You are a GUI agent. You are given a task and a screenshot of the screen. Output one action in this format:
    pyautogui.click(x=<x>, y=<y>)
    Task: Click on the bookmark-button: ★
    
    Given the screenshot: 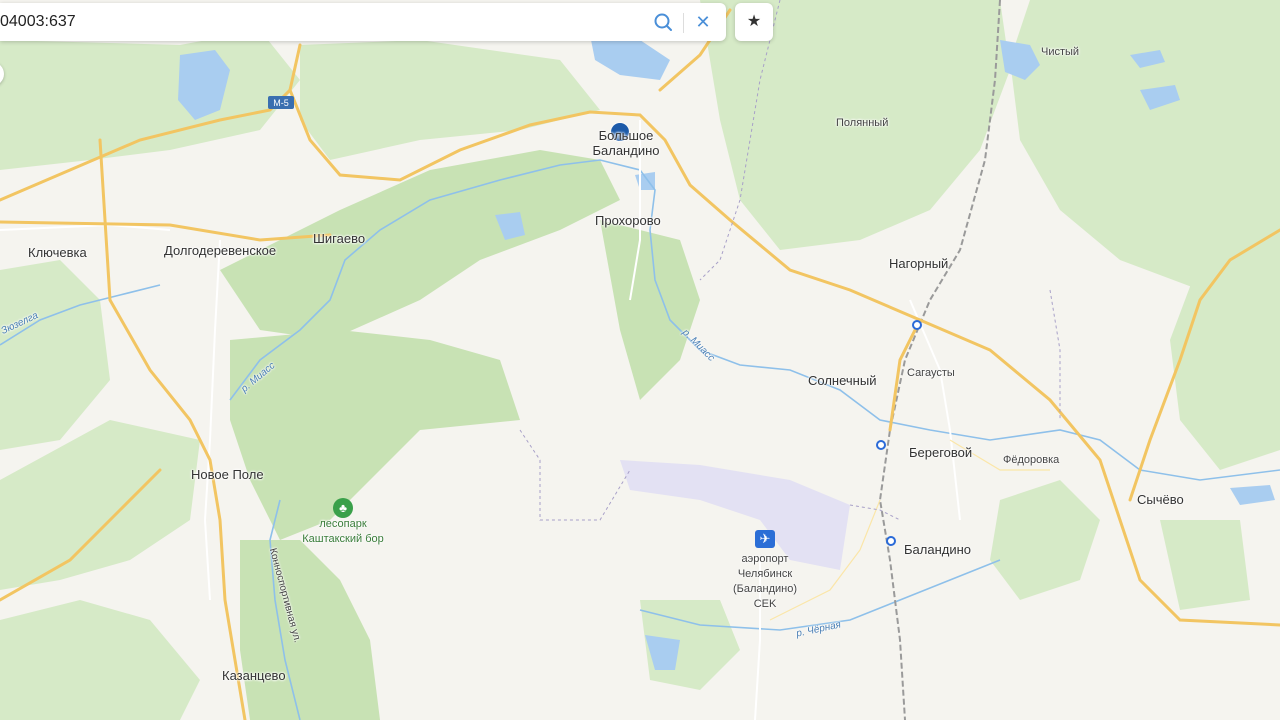 What is the action you would take?
    pyautogui.click(x=754, y=22)
    